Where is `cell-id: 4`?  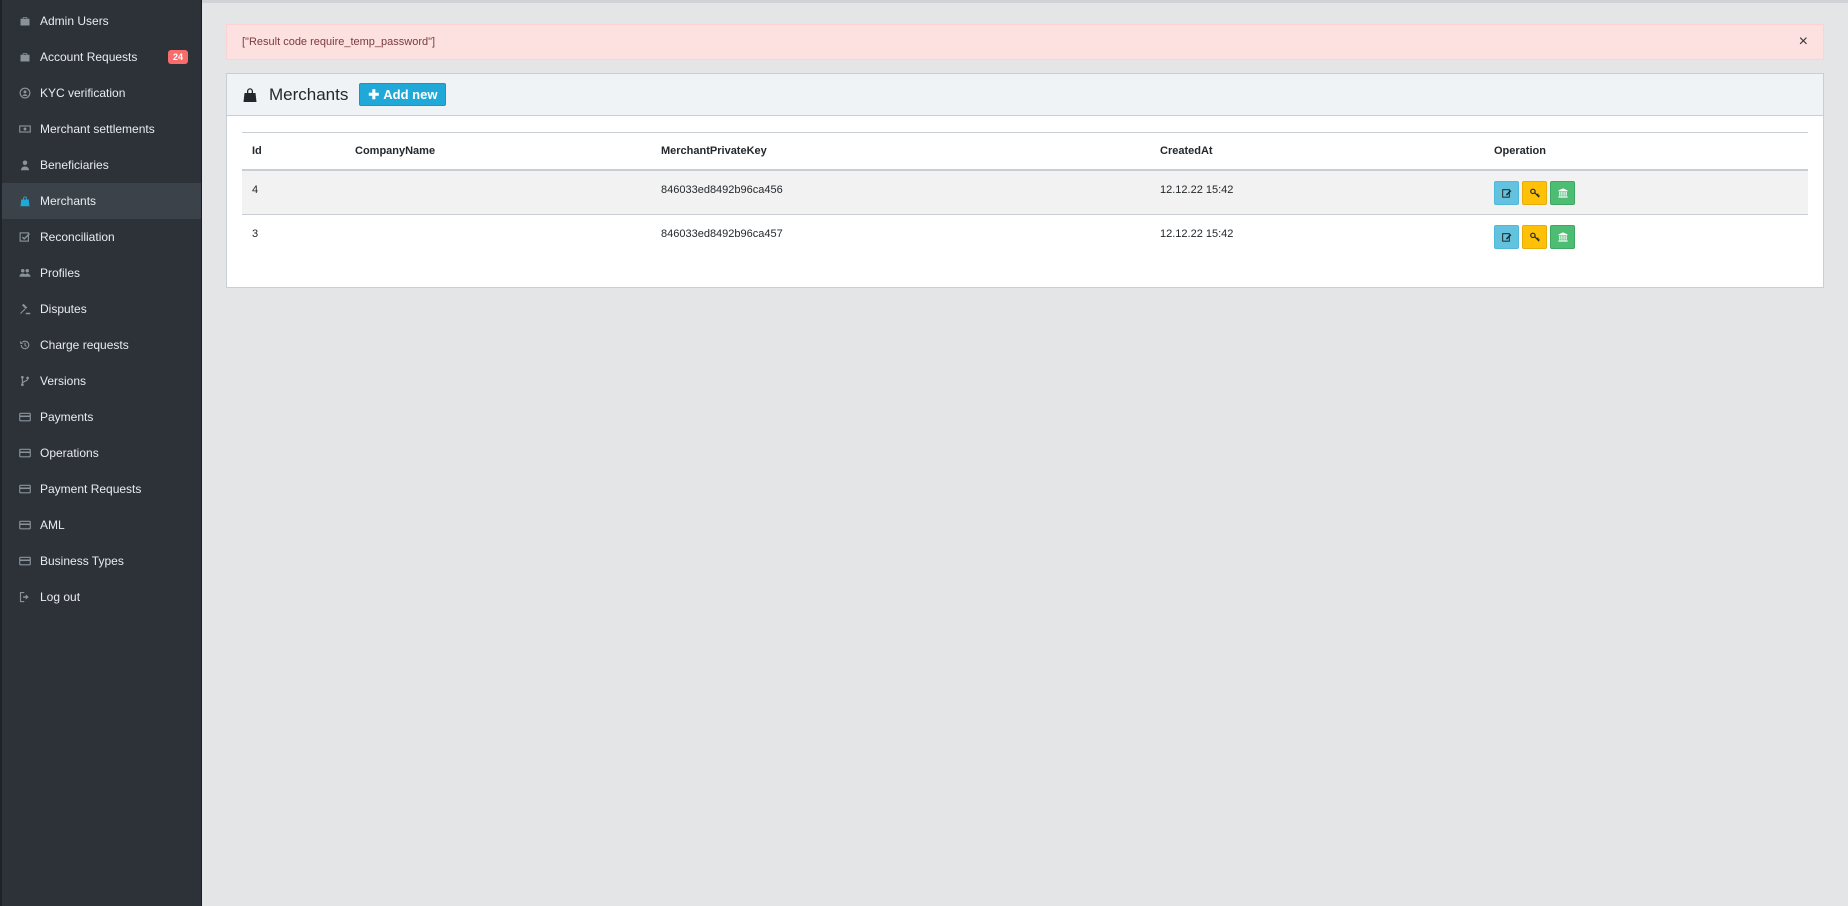 cell-id: 4 is located at coordinates (293, 192).